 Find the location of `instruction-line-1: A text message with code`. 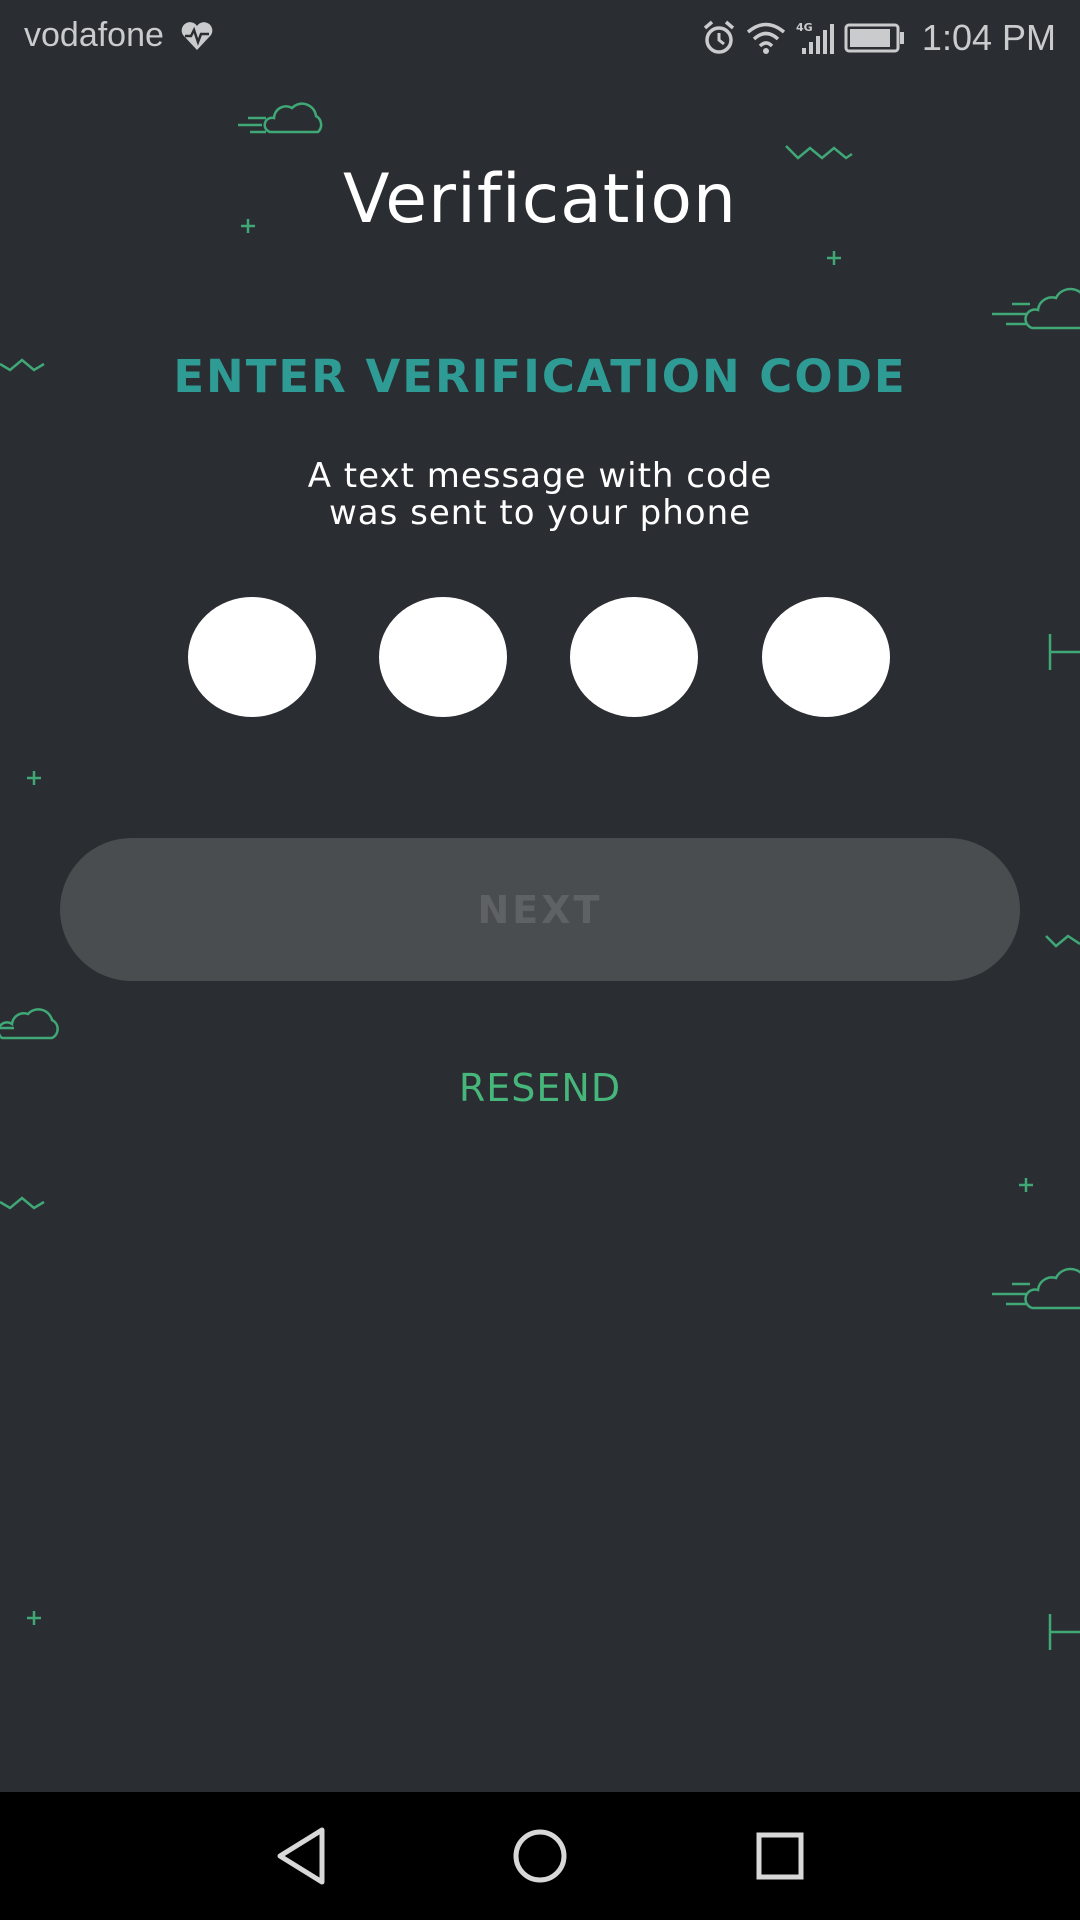

instruction-line-1: A text message with code is located at coordinates (540, 476).